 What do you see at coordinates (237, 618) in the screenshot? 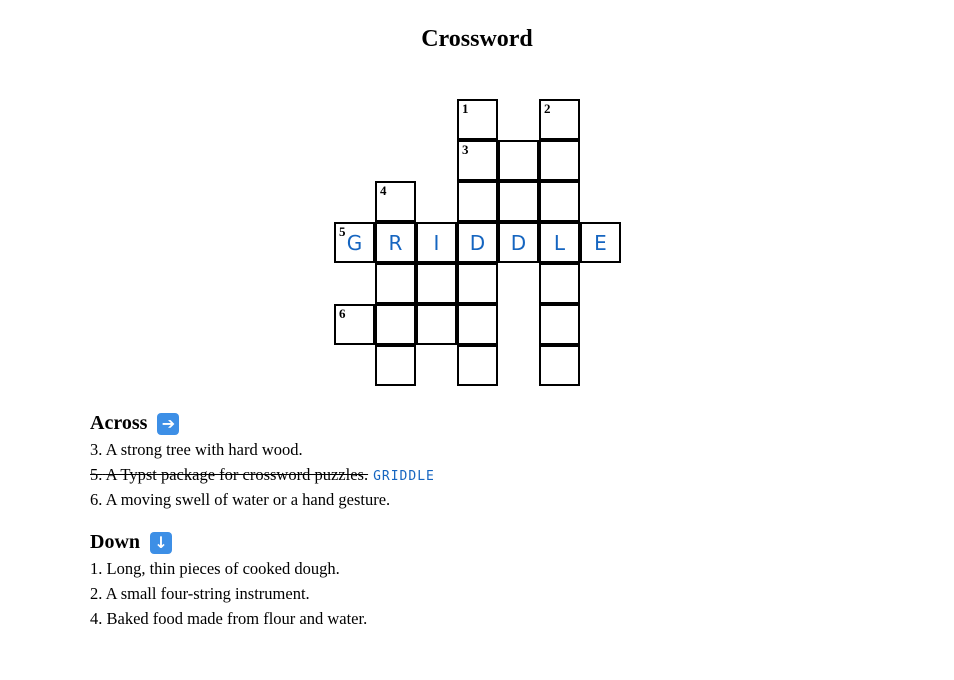
I see `clue-body: Baked food made from flour and water.` at bounding box center [237, 618].